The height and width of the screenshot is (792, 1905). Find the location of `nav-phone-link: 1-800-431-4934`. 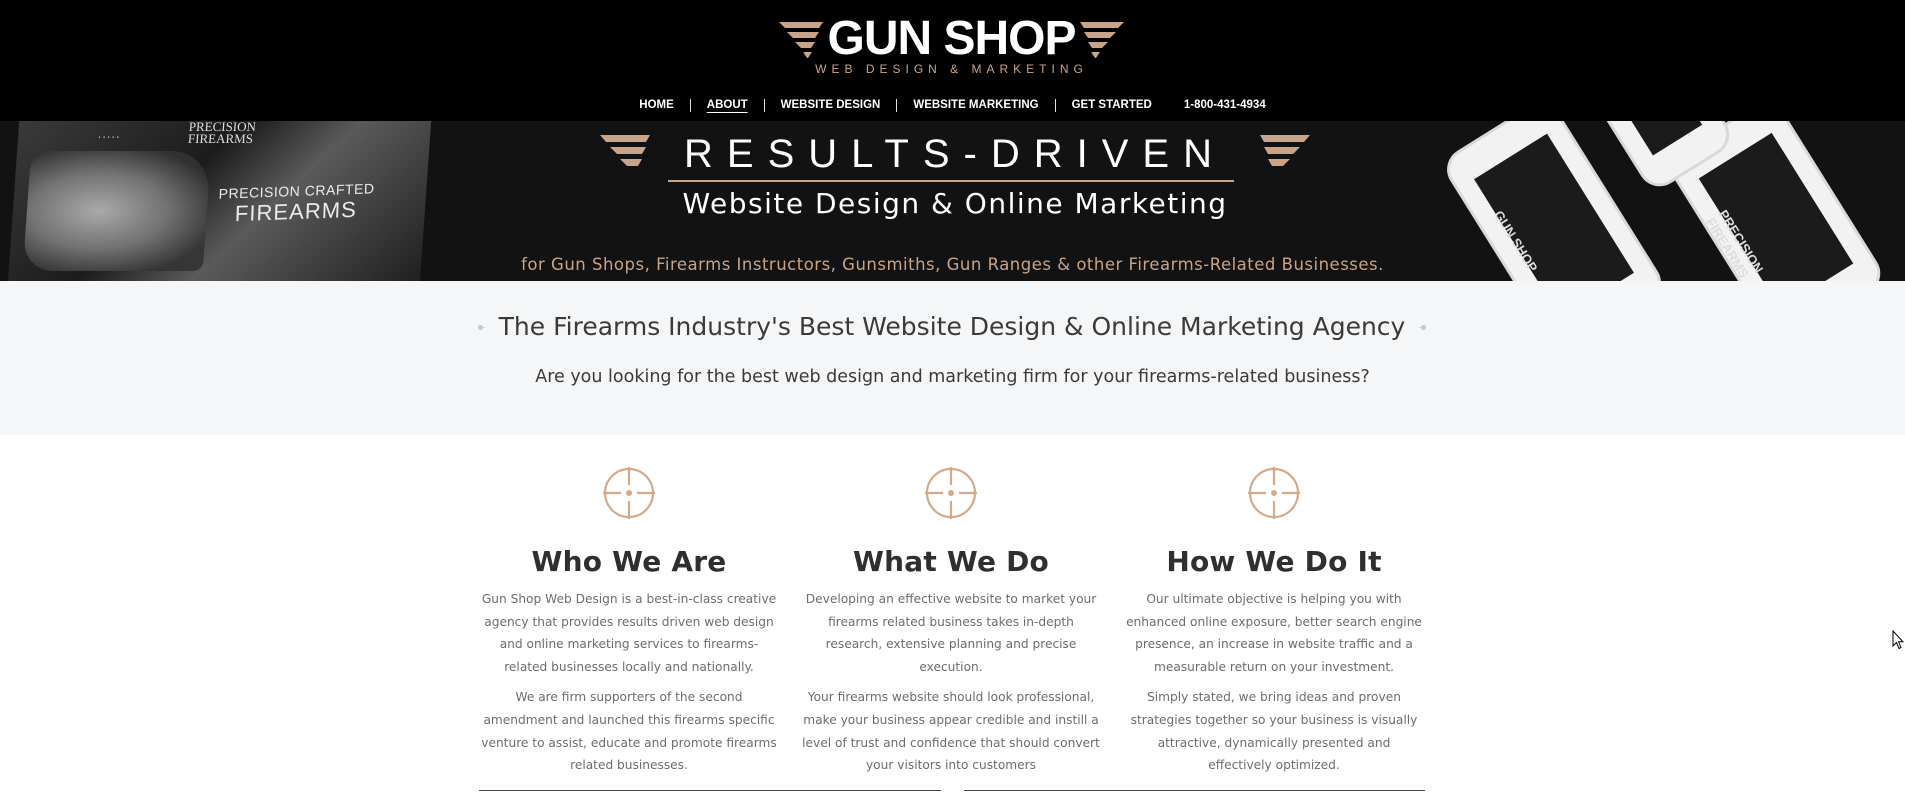

nav-phone-link: 1-800-431-4934 is located at coordinates (1225, 105).